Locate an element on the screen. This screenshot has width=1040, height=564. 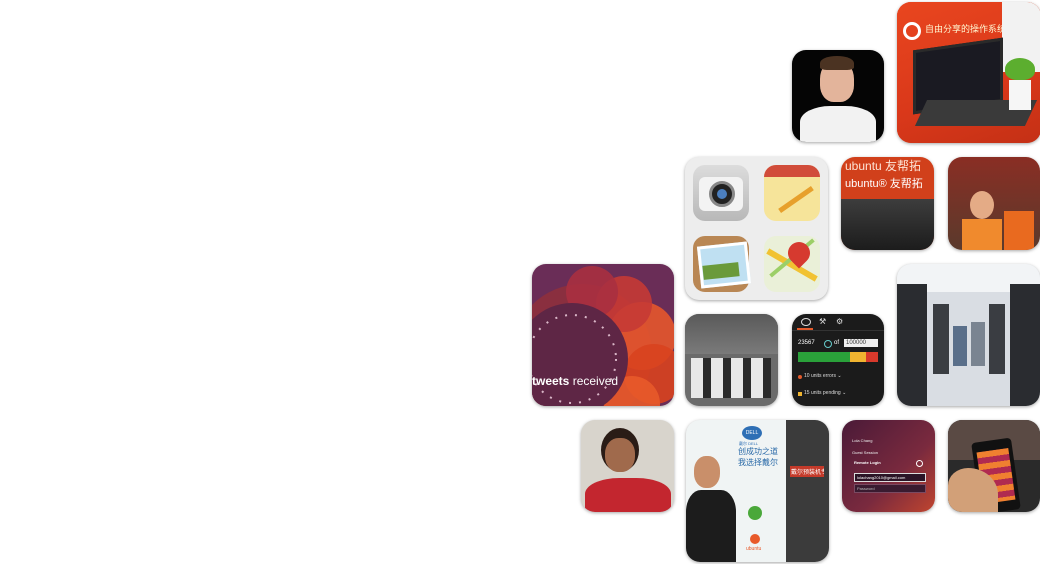
group-photo is located at coordinates (994, 203).